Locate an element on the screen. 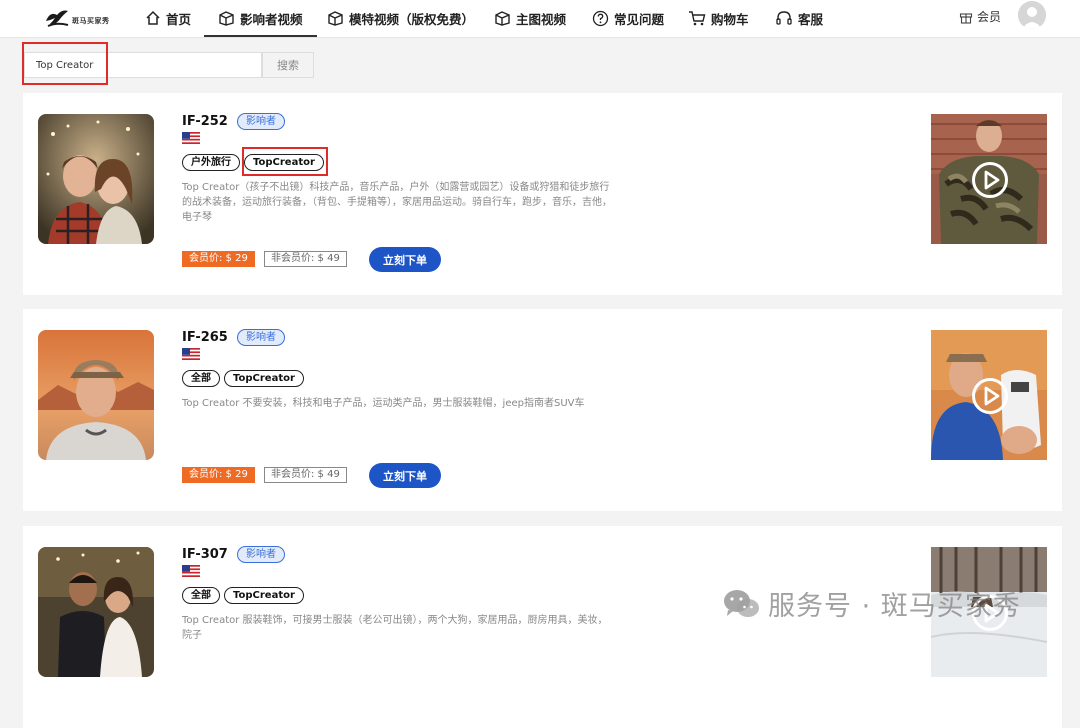  nav-item-label: 主图视频 is located at coordinates (541, 19).